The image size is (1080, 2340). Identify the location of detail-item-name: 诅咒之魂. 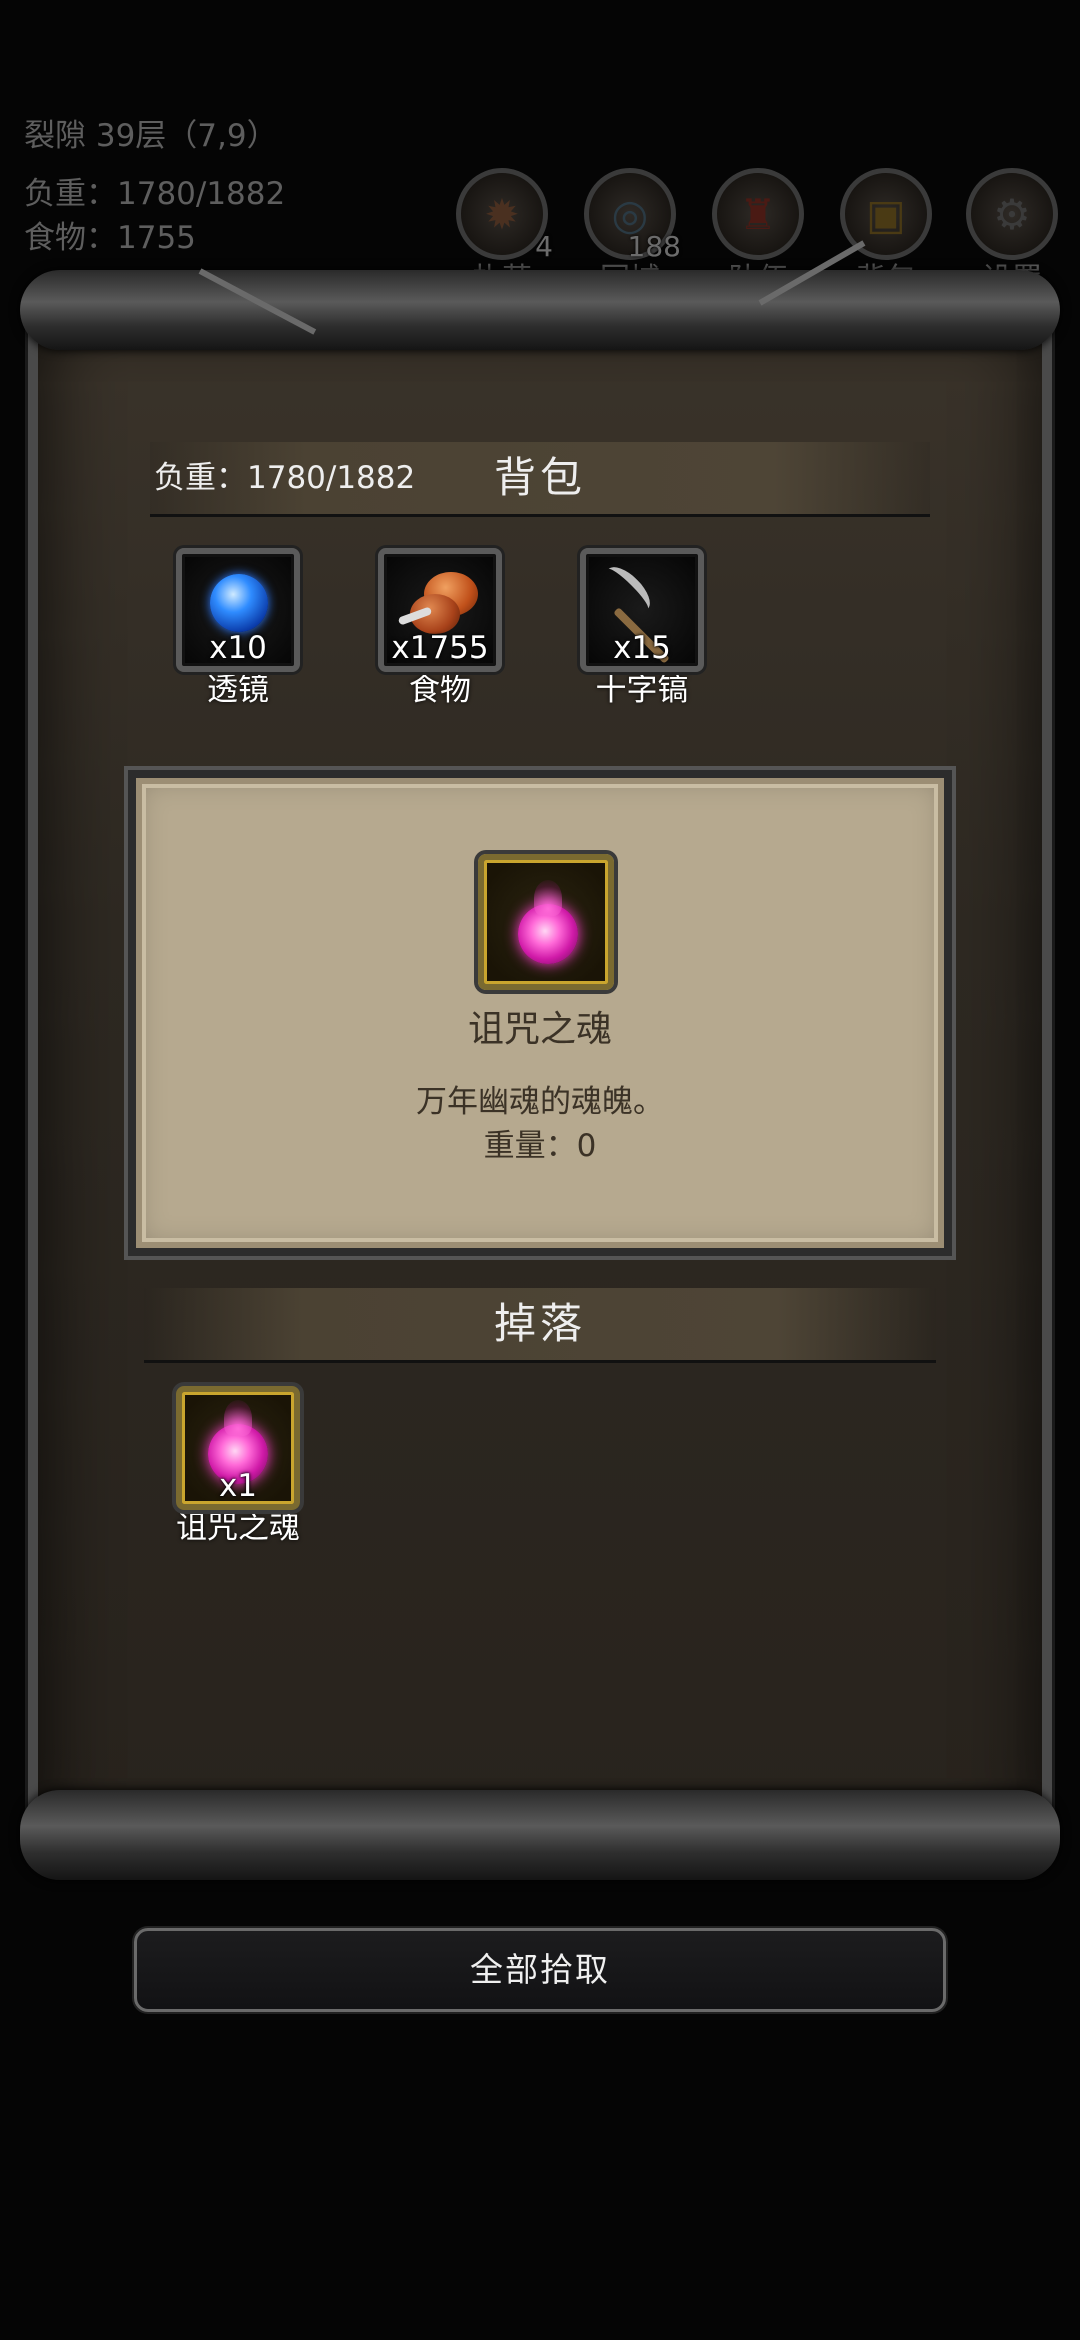
(539, 1029).